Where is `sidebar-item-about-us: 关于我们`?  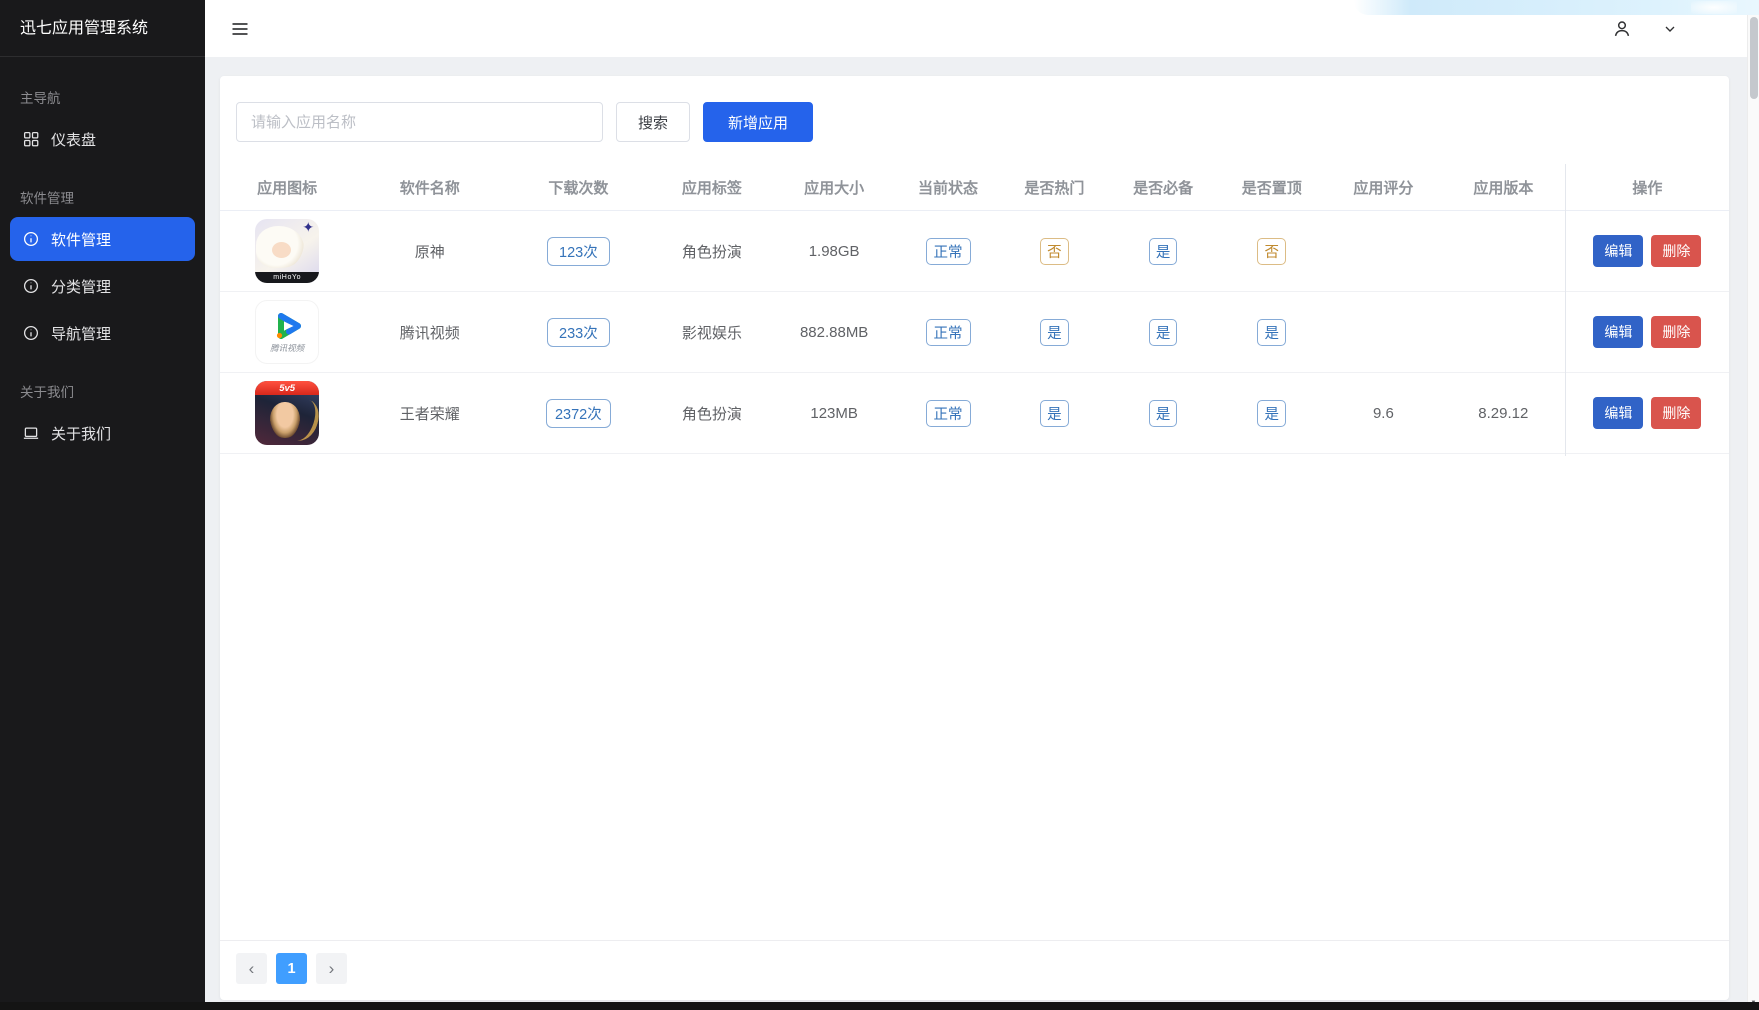
sidebar-item-about-us: 关于我们 is located at coordinates (102, 433).